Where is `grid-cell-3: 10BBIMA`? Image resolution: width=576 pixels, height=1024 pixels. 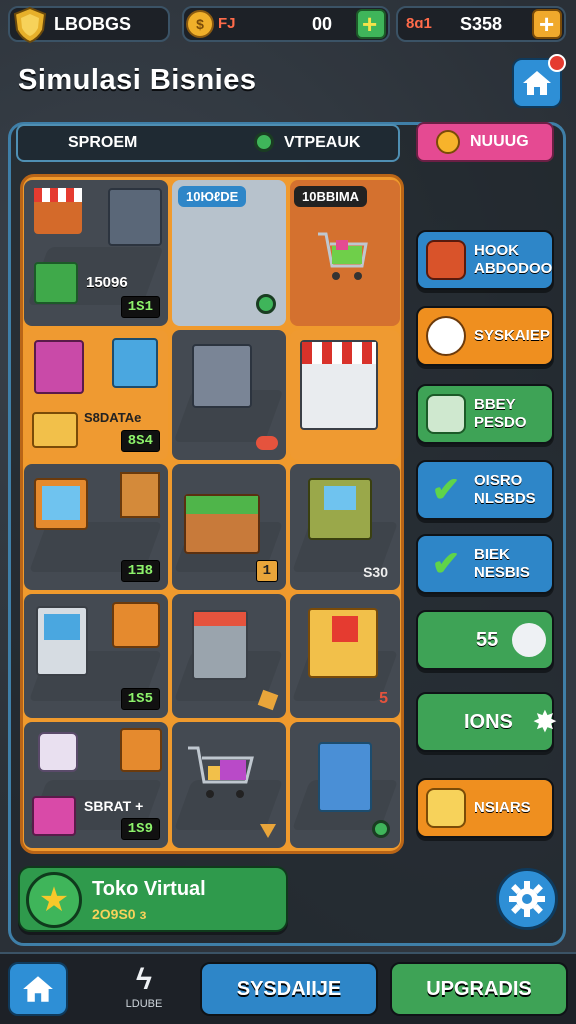
grid-cell-3: 10BBIMA is located at coordinates (345, 253).